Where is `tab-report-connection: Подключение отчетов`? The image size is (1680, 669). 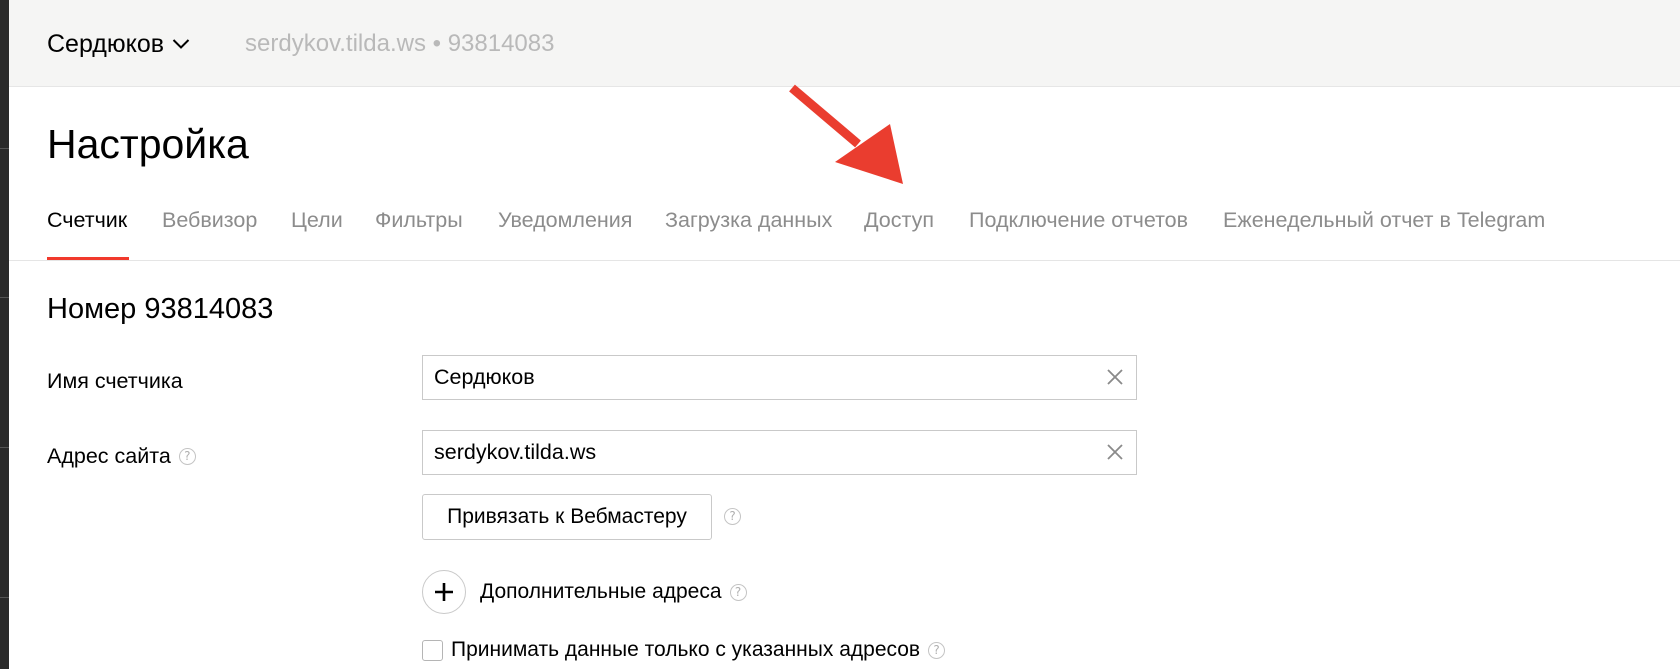 tab-report-connection: Подключение отчетов is located at coordinates (1078, 220).